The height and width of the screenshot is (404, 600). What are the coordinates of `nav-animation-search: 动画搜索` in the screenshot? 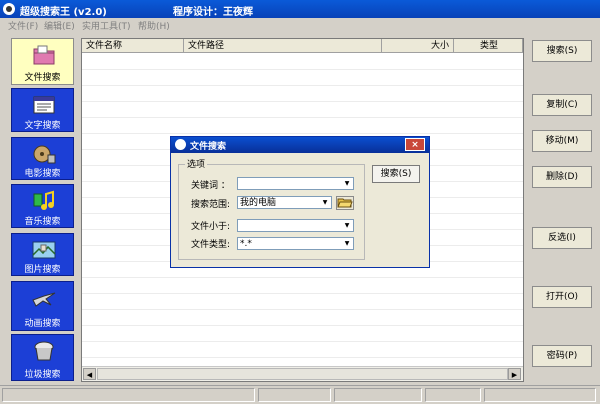 It's located at (42, 306).